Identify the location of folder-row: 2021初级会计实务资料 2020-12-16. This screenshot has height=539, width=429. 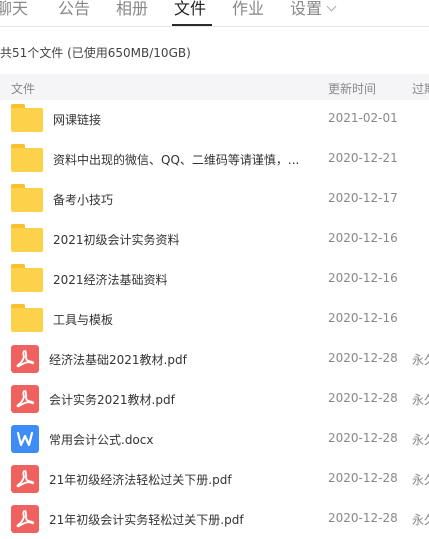
(214, 239).